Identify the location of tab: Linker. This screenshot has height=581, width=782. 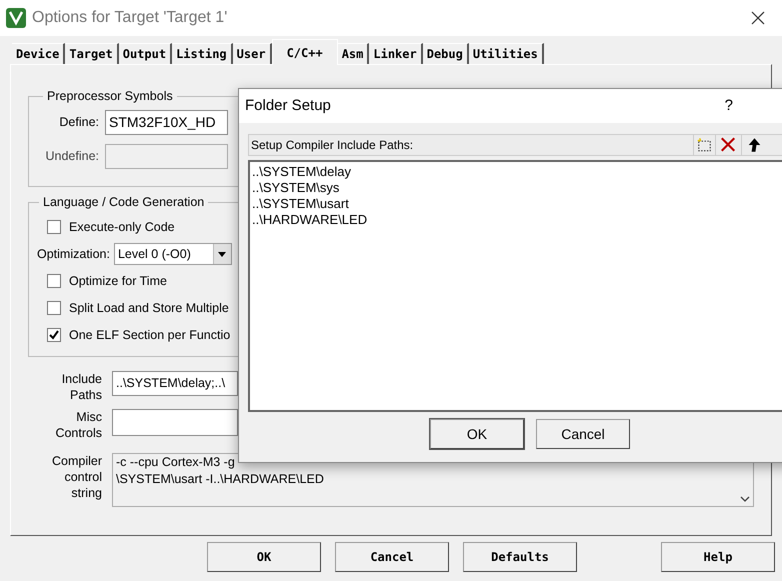
(396, 53).